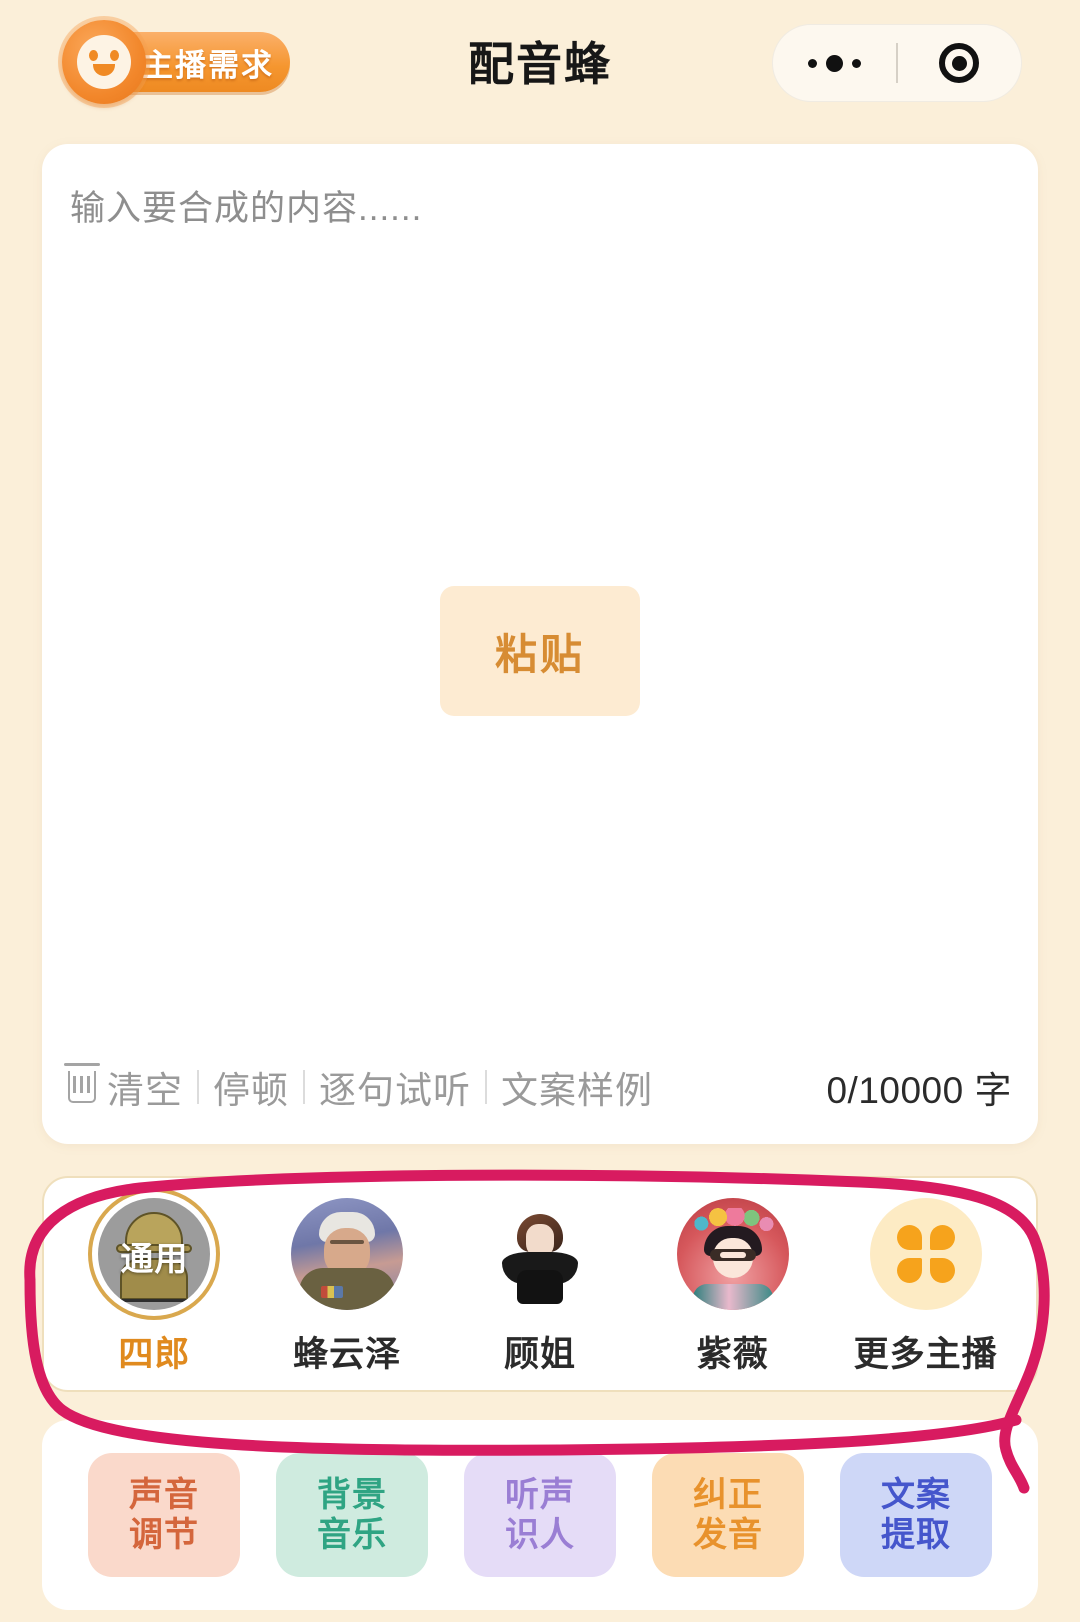 This screenshot has height=1622, width=1080. Describe the element at coordinates (919, 1090) in the screenshot. I see `character-counter: 0/10000 字` at that location.